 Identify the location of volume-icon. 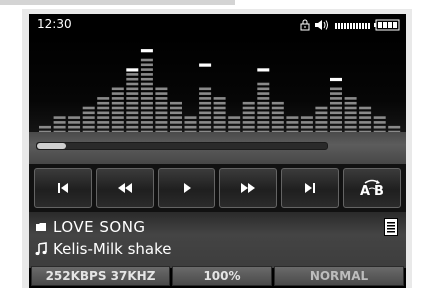
(321, 25).